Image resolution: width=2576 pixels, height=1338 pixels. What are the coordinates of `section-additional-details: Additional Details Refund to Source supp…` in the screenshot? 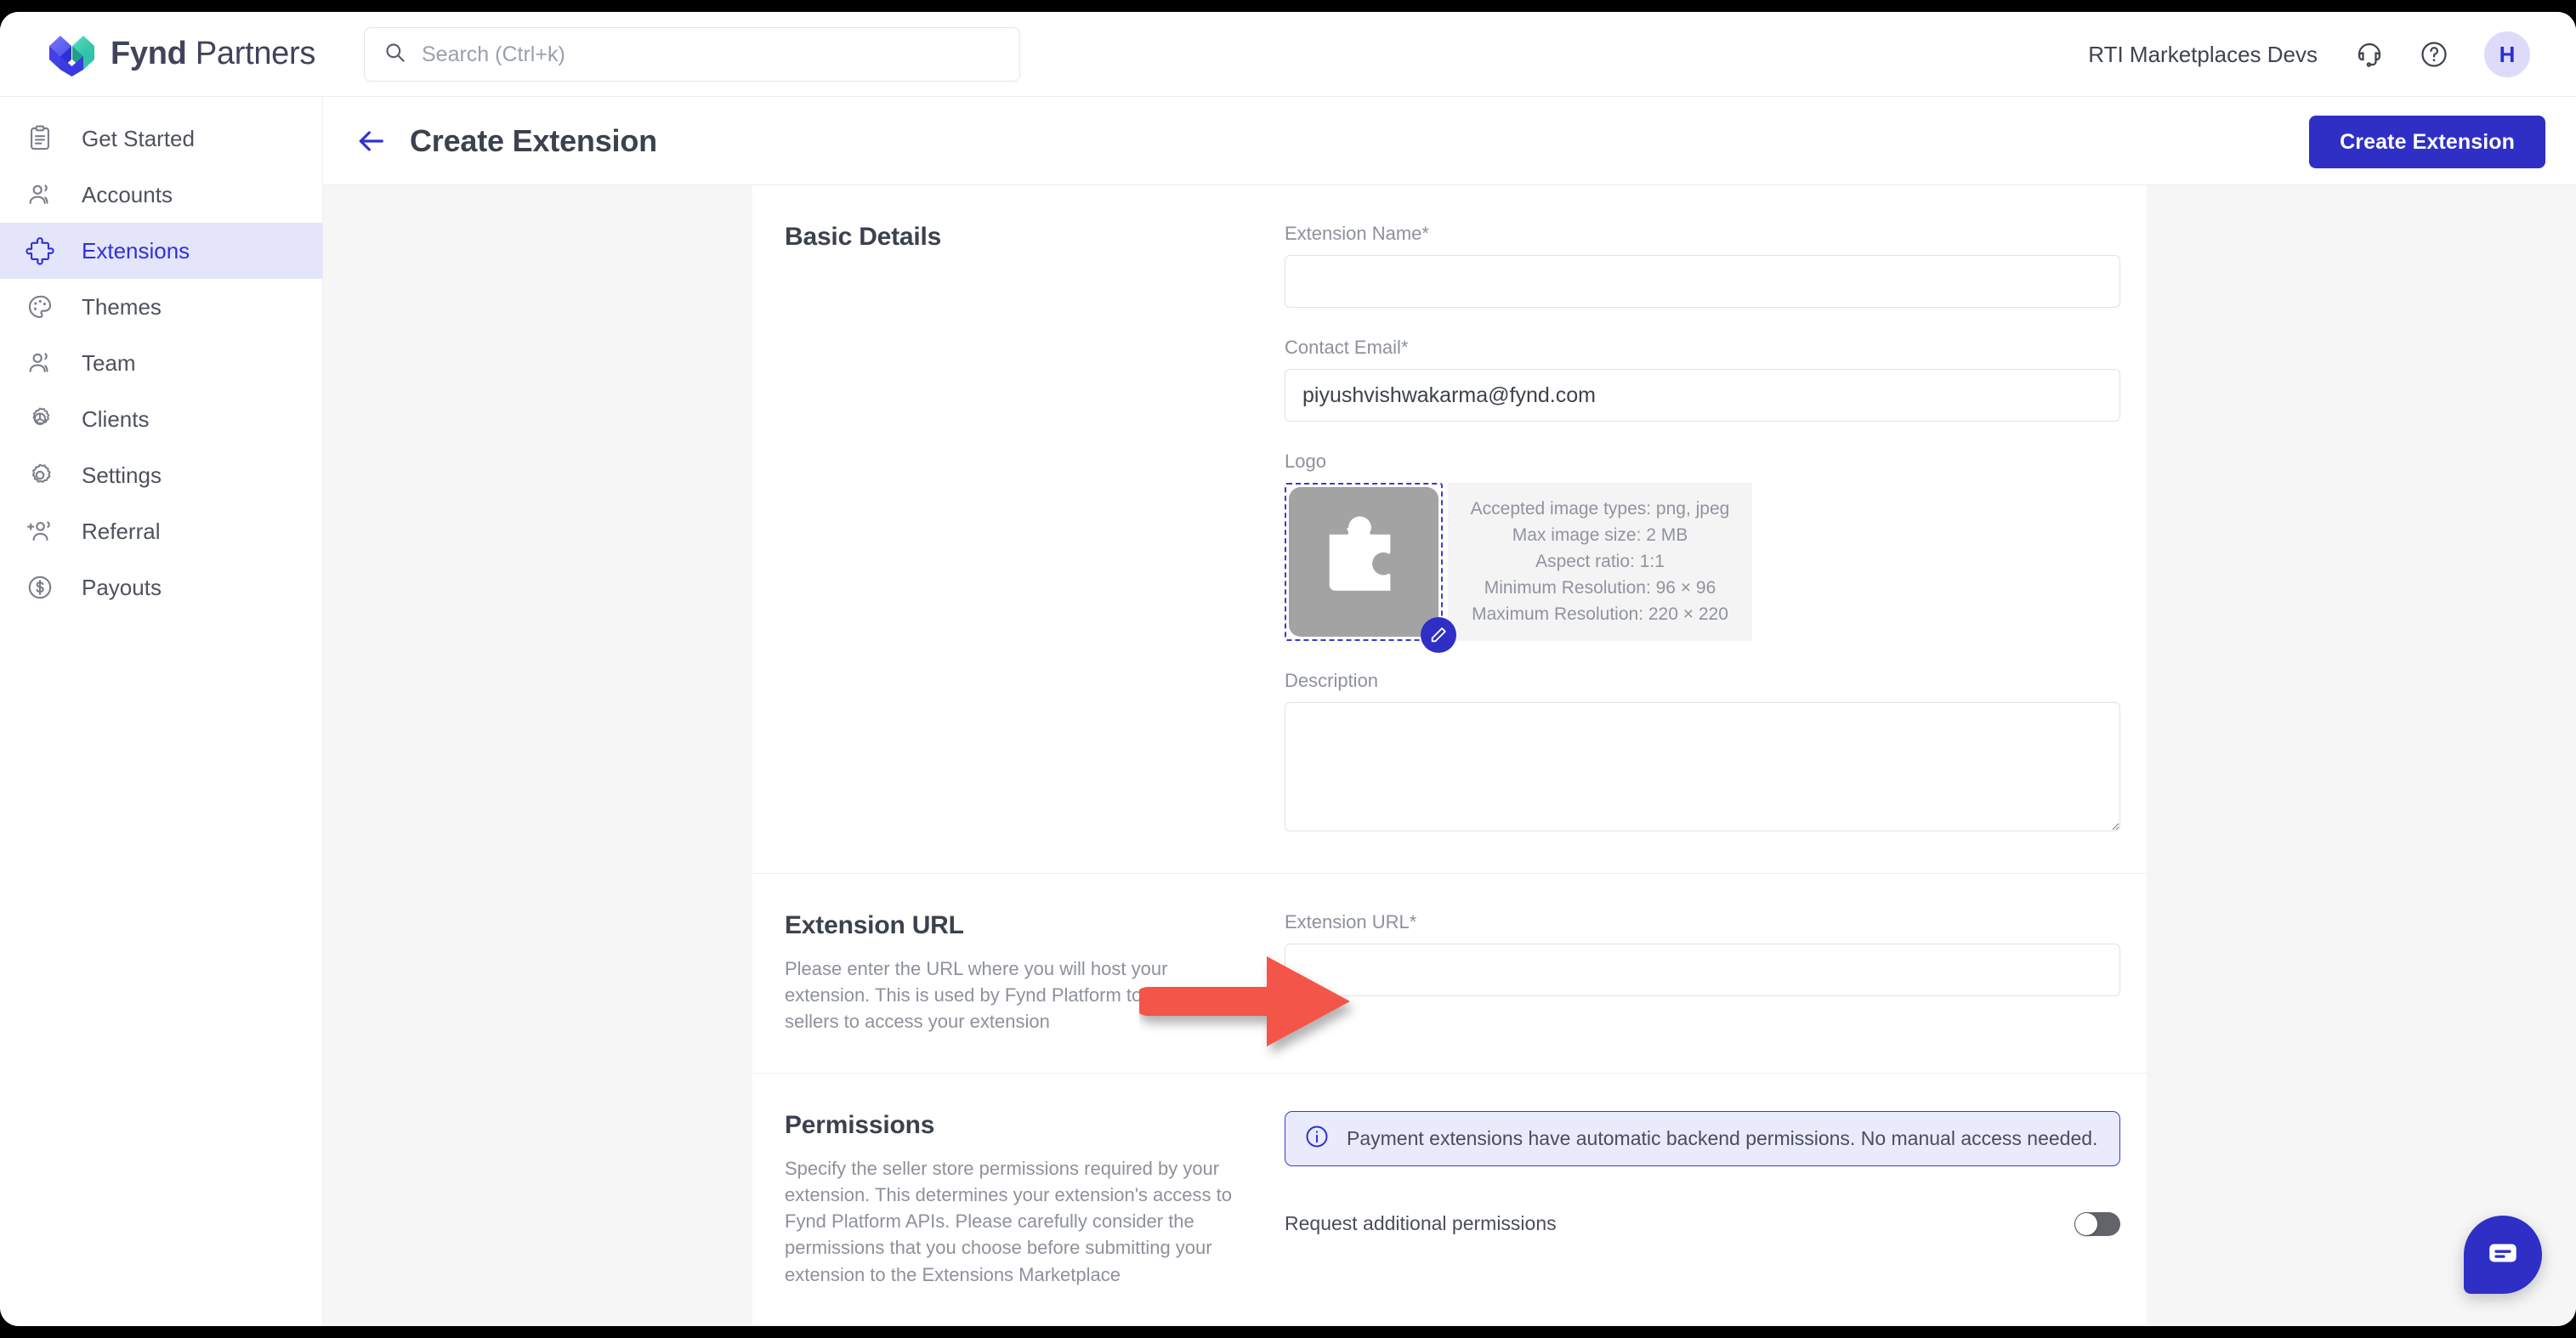 It's located at (1450, 1325).